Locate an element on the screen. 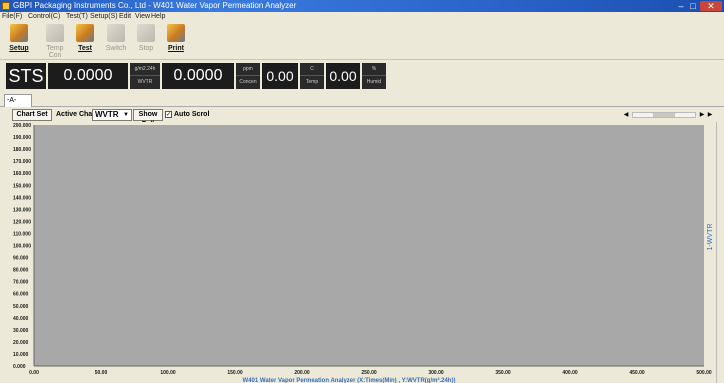 This screenshot has height=383, width=724. y-tick-label: 90.000 is located at coordinates (21, 259).